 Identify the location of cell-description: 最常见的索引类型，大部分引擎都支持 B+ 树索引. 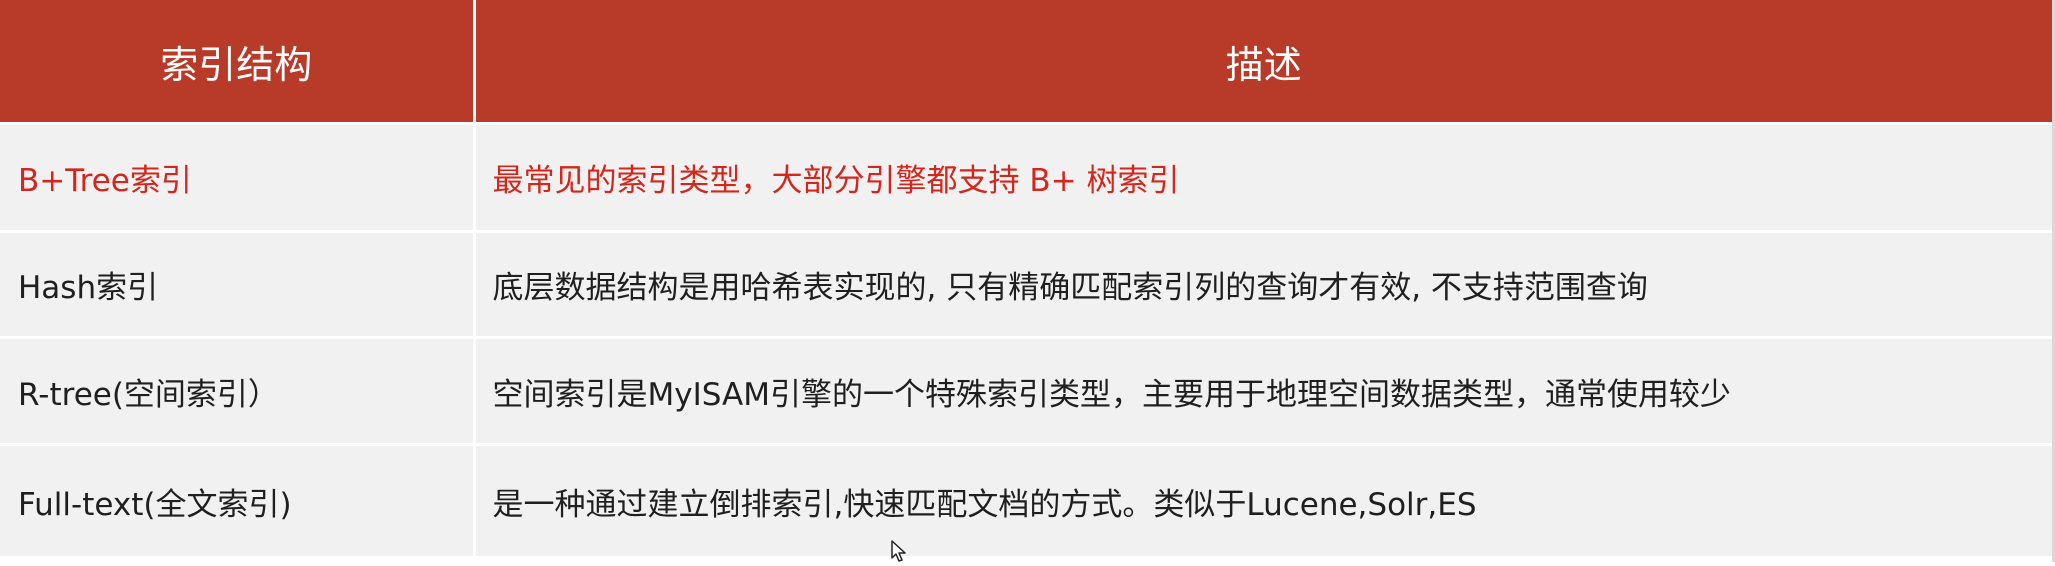
(1263, 178).